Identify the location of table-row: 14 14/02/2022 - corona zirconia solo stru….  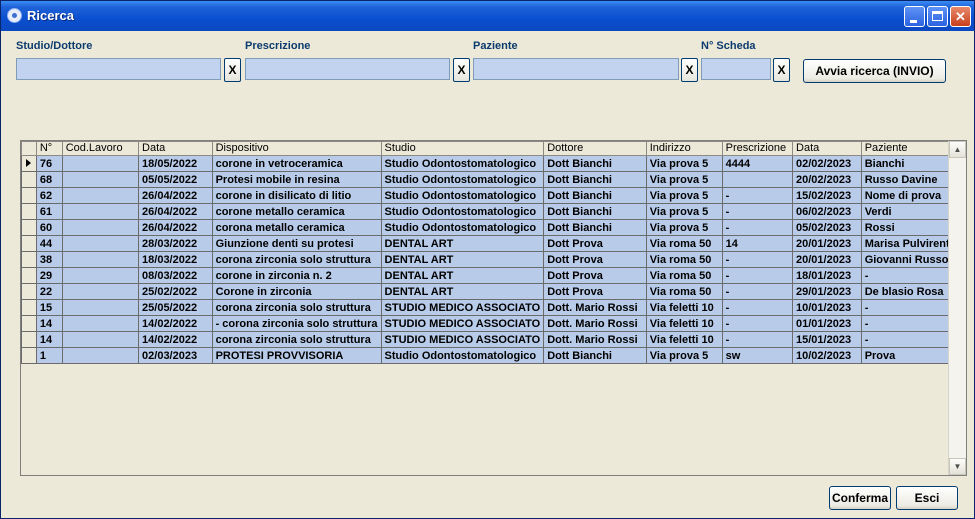
(493, 323).